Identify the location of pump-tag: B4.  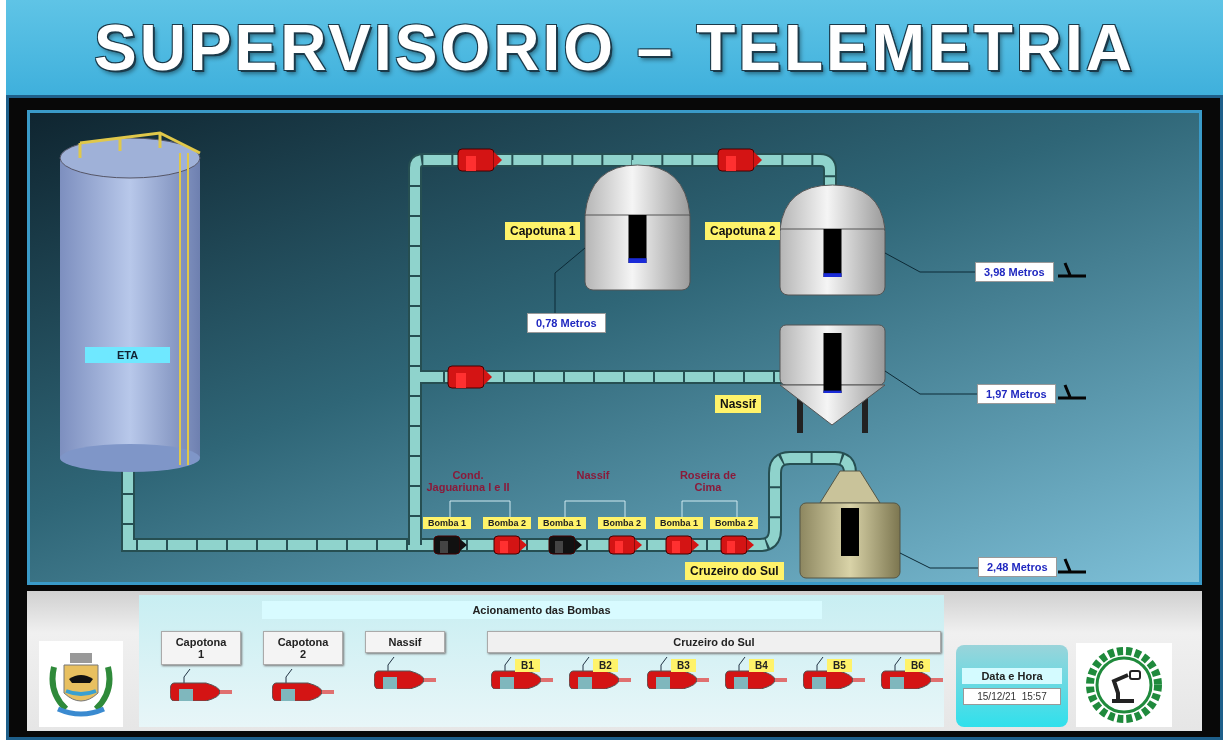
(761, 665).